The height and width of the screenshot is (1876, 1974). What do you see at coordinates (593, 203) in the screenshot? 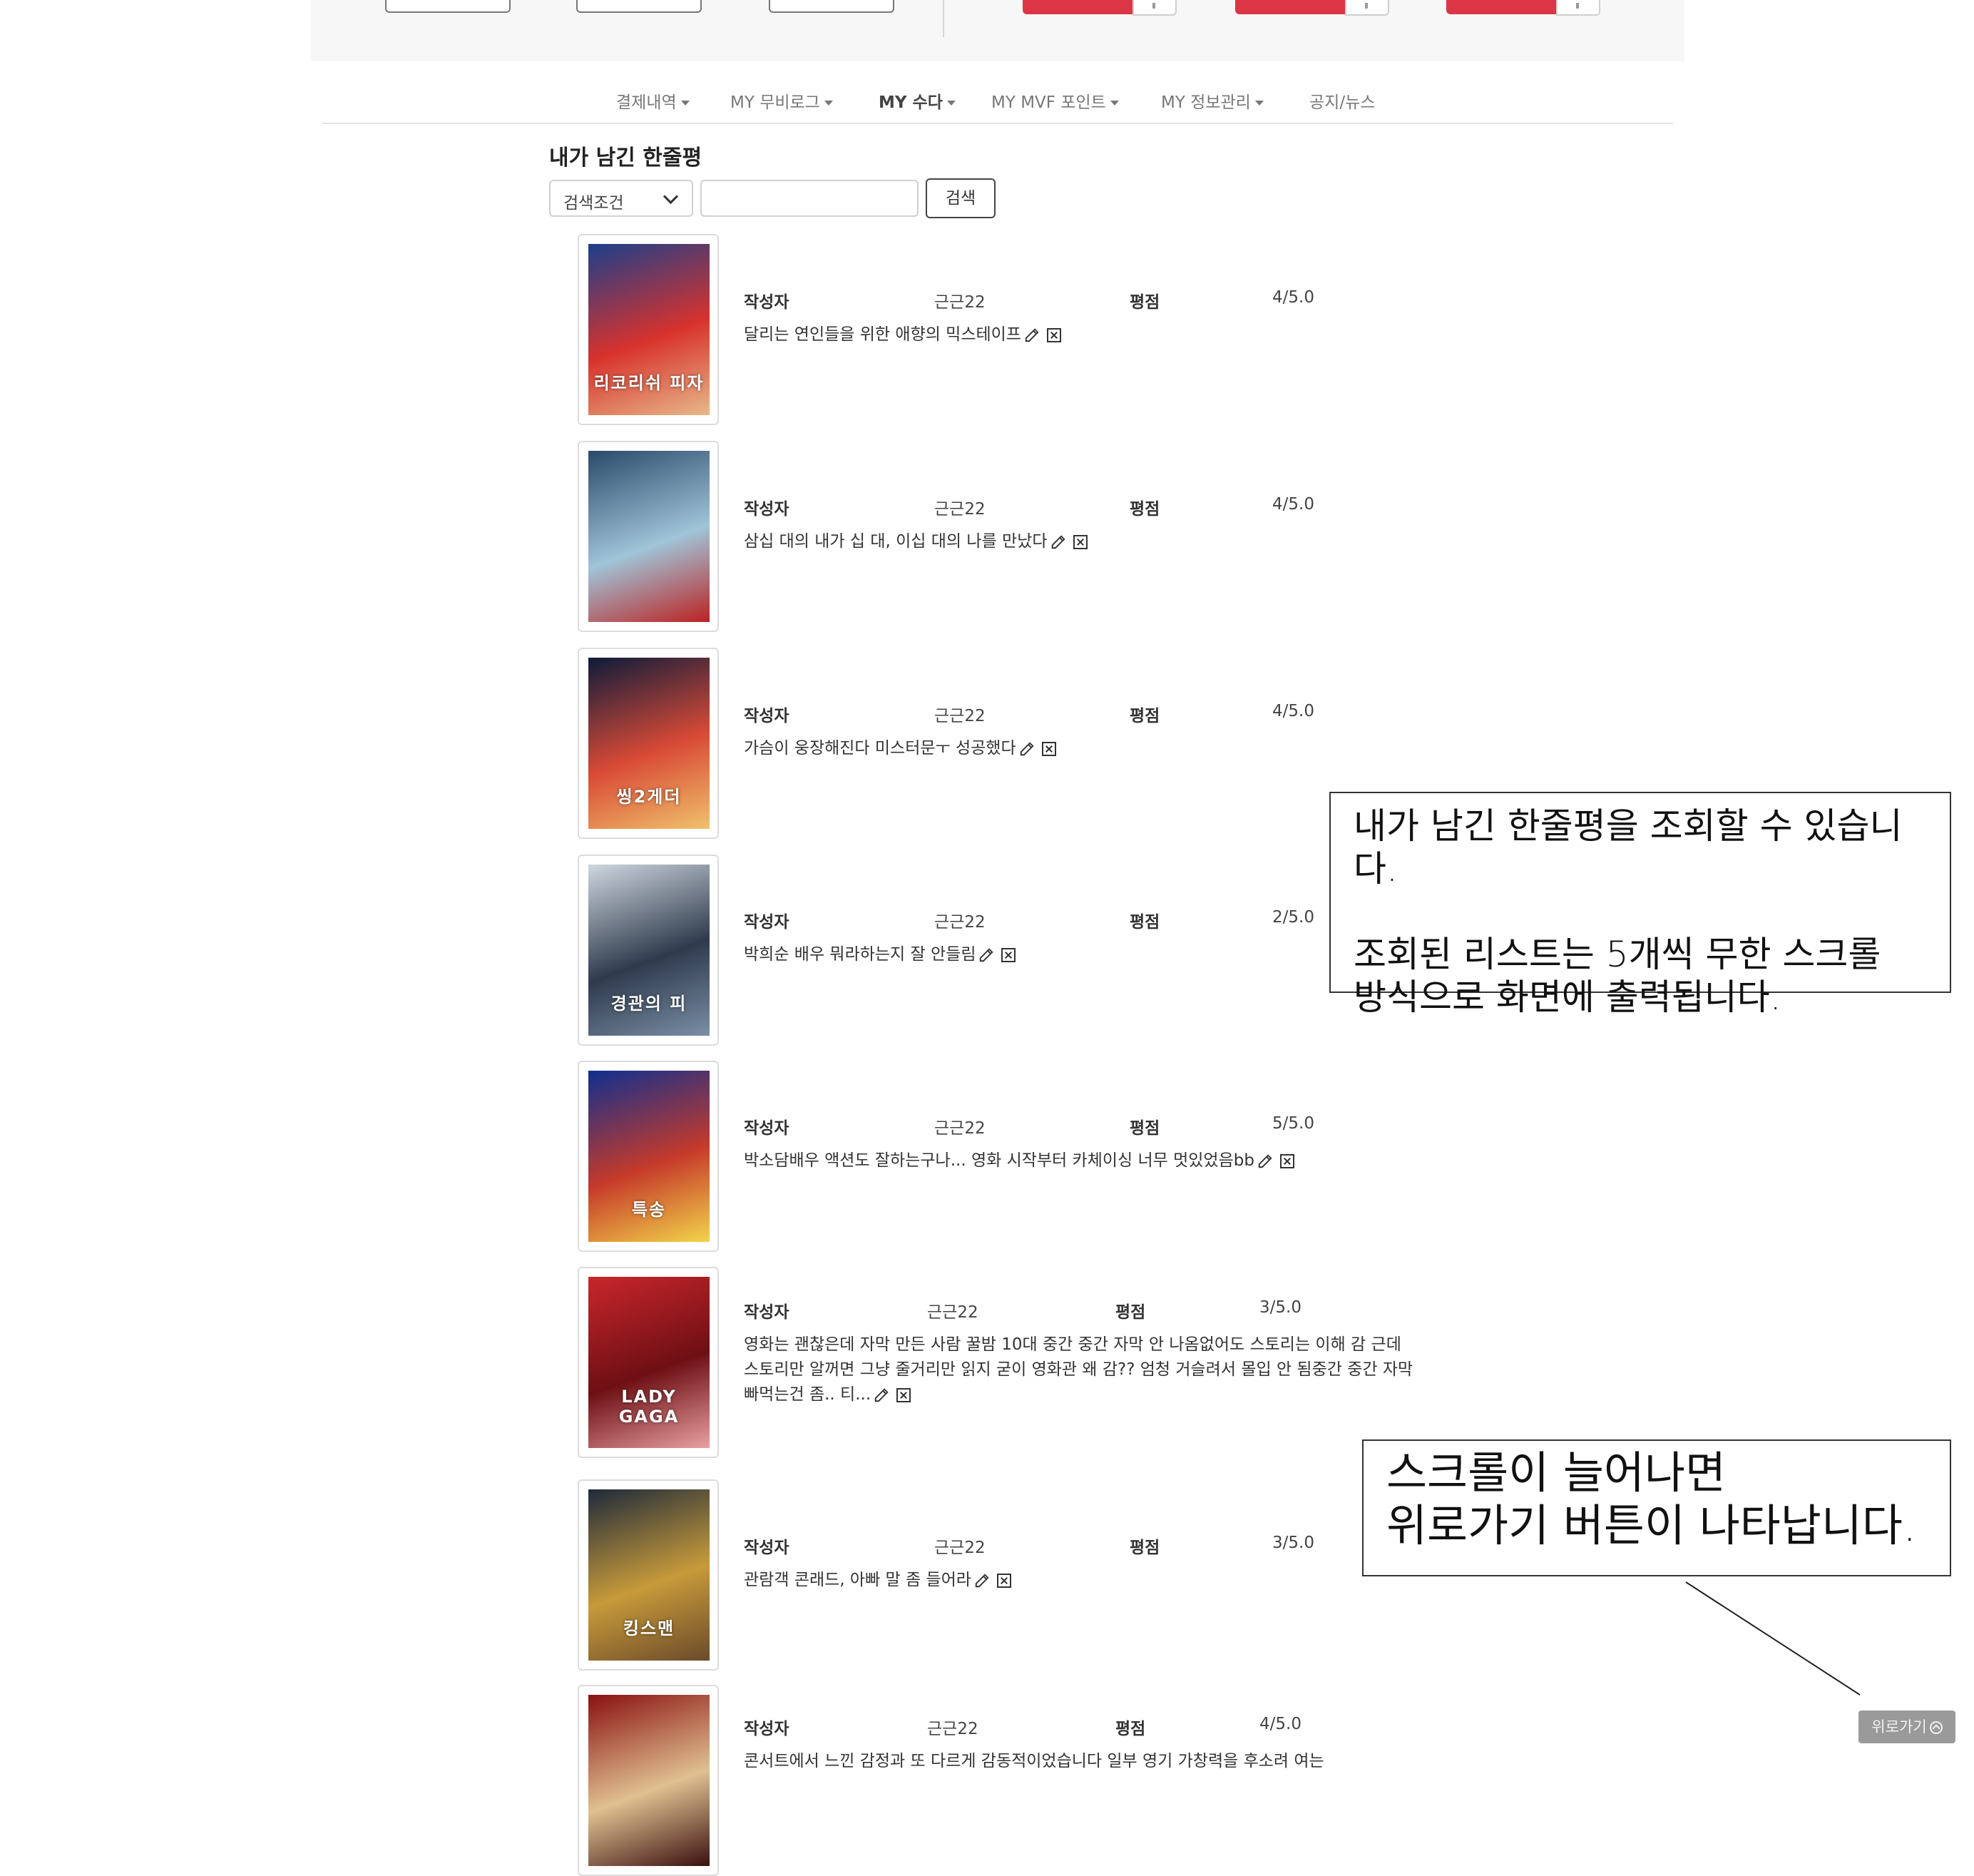
I see `search-condition-value: 검색조건` at bounding box center [593, 203].